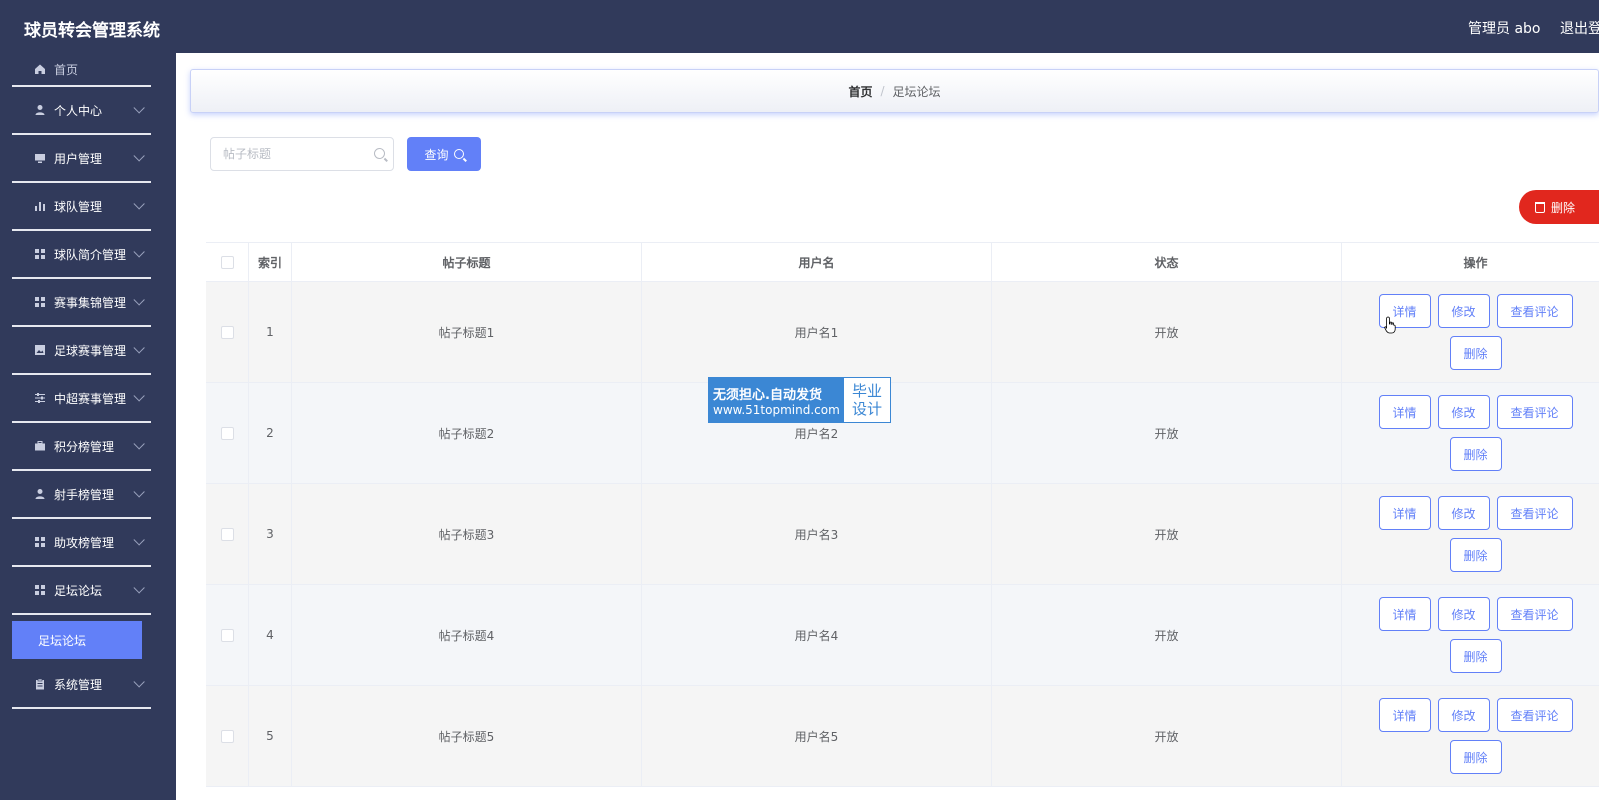 This screenshot has height=800, width=1599. What do you see at coordinates (81, 351) in the screenshot?
I see `sidebar-item-football-match-management: 足球赛事管理` at bounding box center [81, 351].